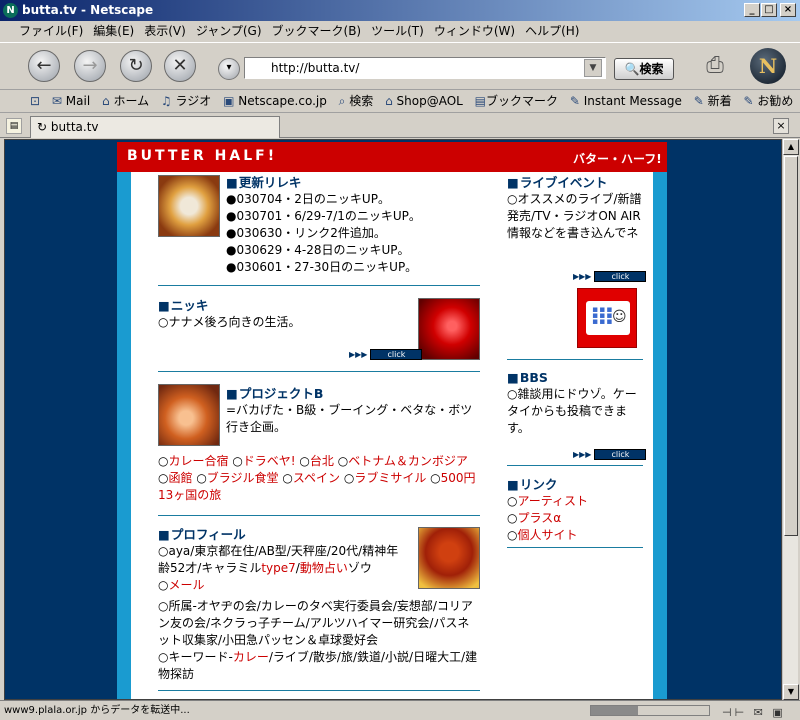 This screenshot has width=800, height=720. Describe the element at coordinates (180, 66) in the screenshot. I see `stop-icon: ✕` at that location.